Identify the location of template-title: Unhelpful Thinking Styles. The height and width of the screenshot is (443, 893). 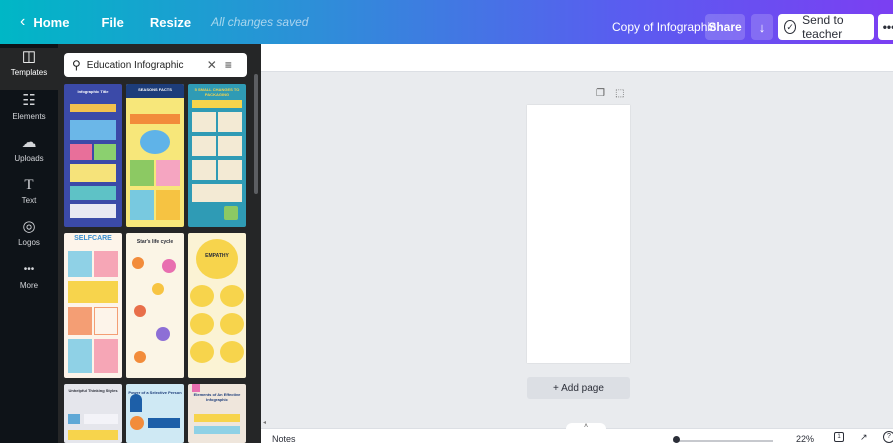
(93, 390).